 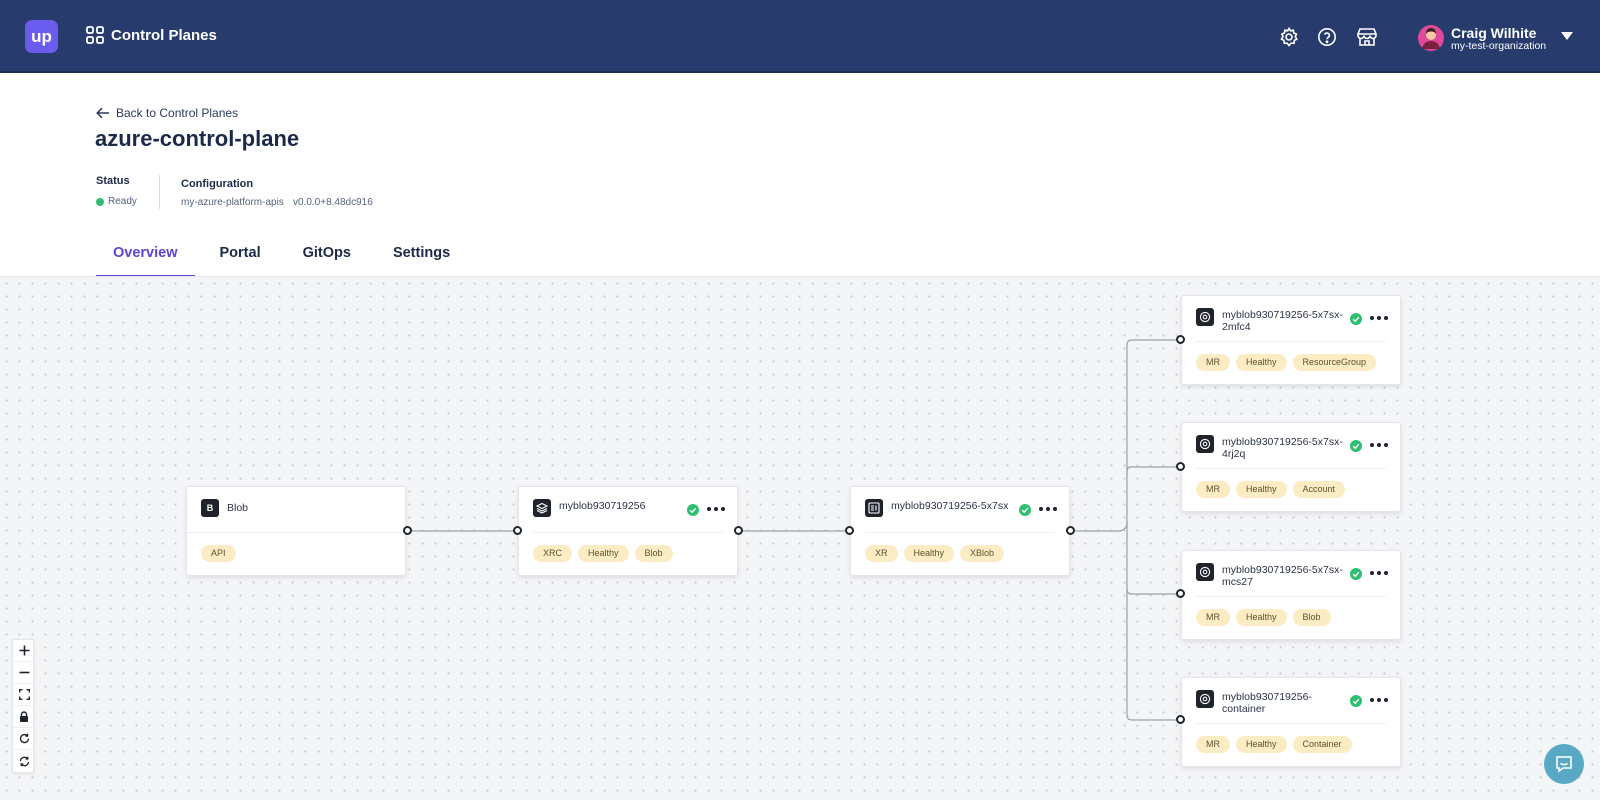 What do you see at coordinates (1180, 593) in the screenshot?
I see `port-mr-3-in` at bounding box center [1180, 593].